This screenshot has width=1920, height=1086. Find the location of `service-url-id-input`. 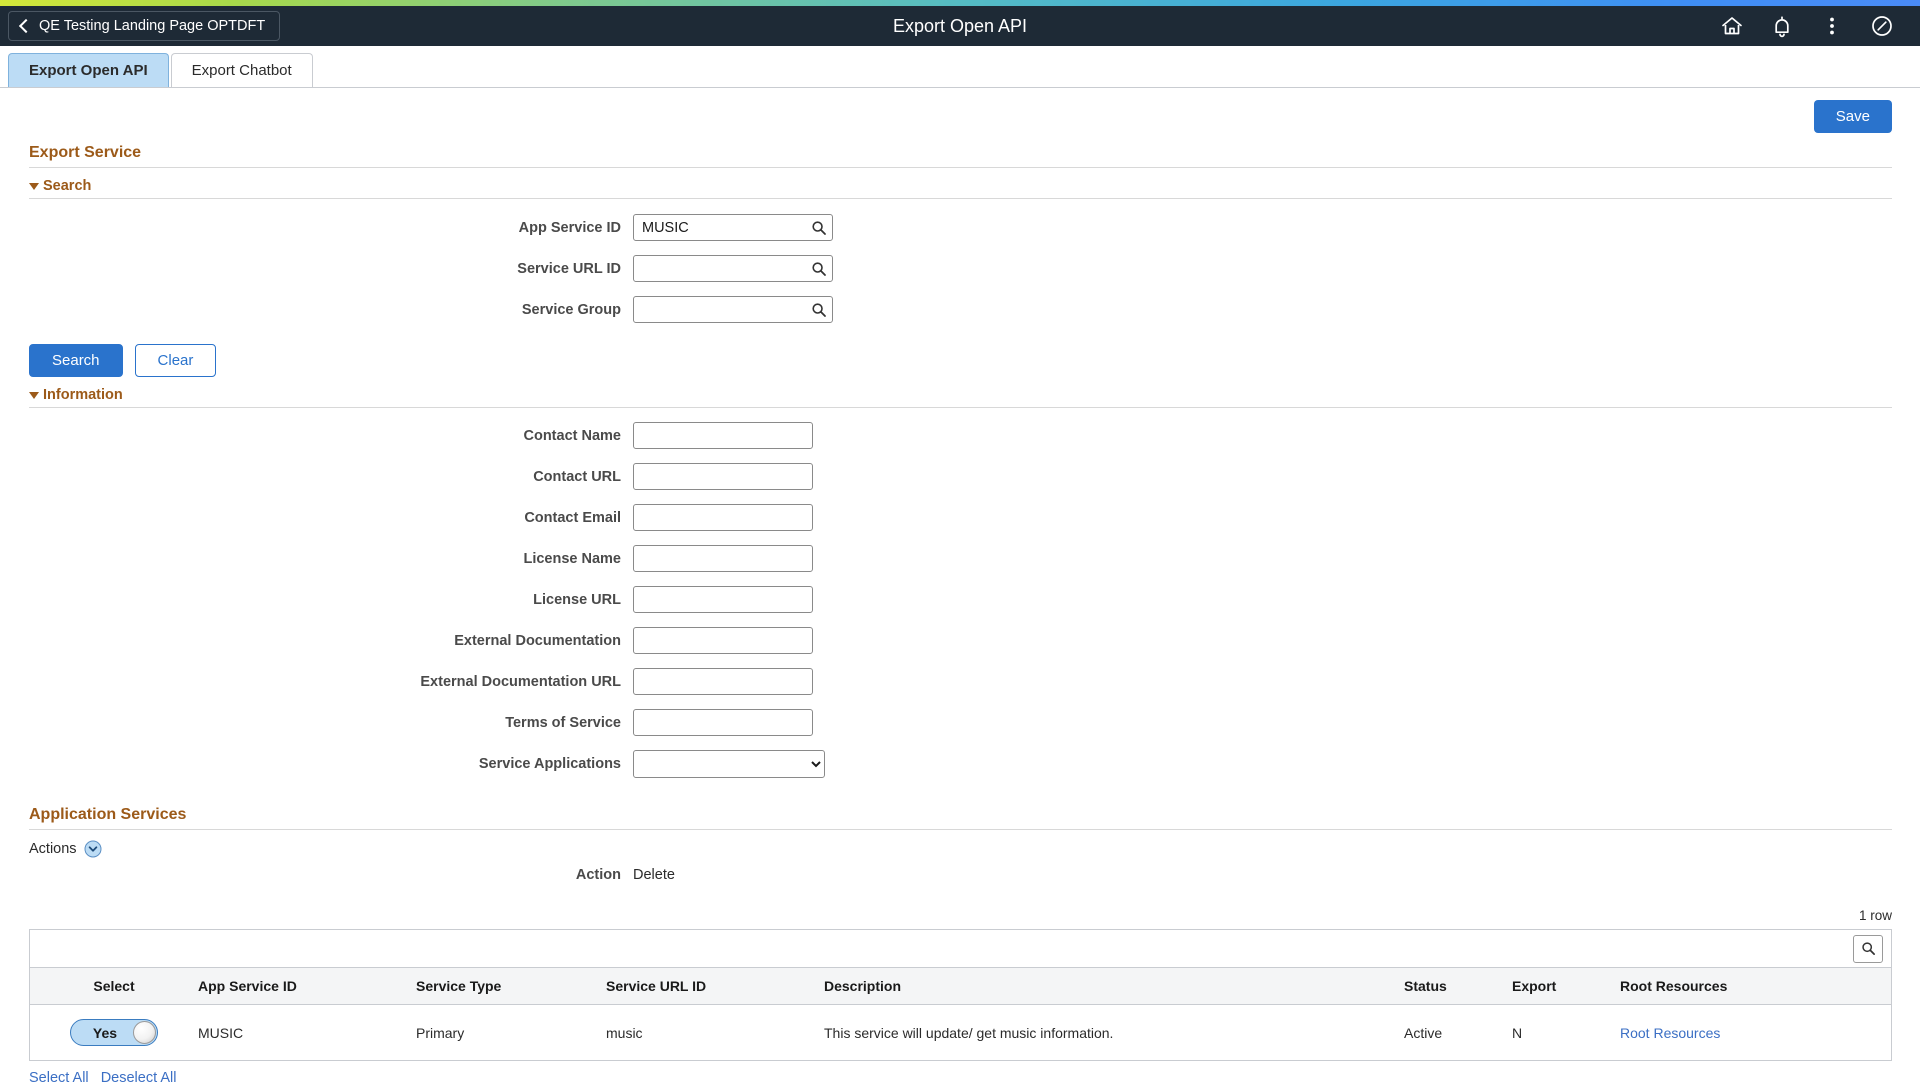

service-url-id-input is located at coordinates (733, 268).